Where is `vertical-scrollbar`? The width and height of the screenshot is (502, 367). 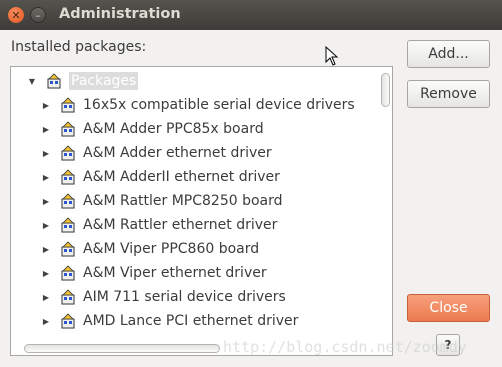
vertical-scrollbar is located at coordinates (385, 203).